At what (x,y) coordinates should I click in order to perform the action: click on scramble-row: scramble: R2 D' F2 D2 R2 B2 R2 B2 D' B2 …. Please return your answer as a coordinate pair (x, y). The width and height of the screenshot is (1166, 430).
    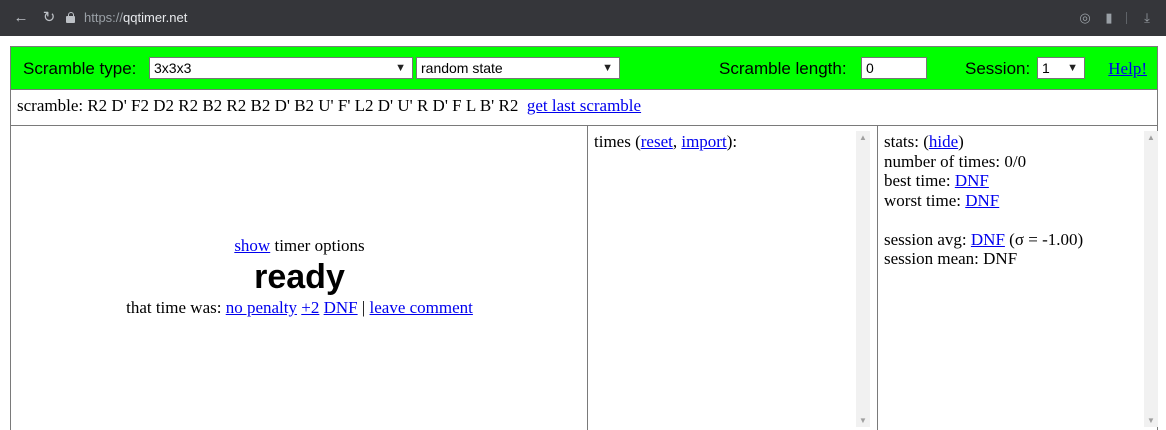
    Looking at the image, I should click on (584, 107).